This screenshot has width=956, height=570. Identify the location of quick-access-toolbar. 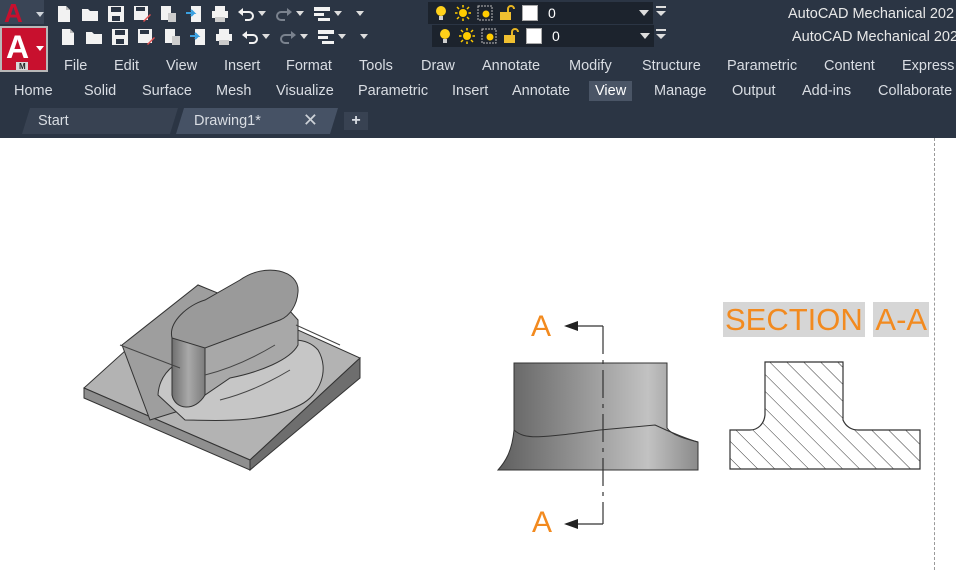
(213, 14).